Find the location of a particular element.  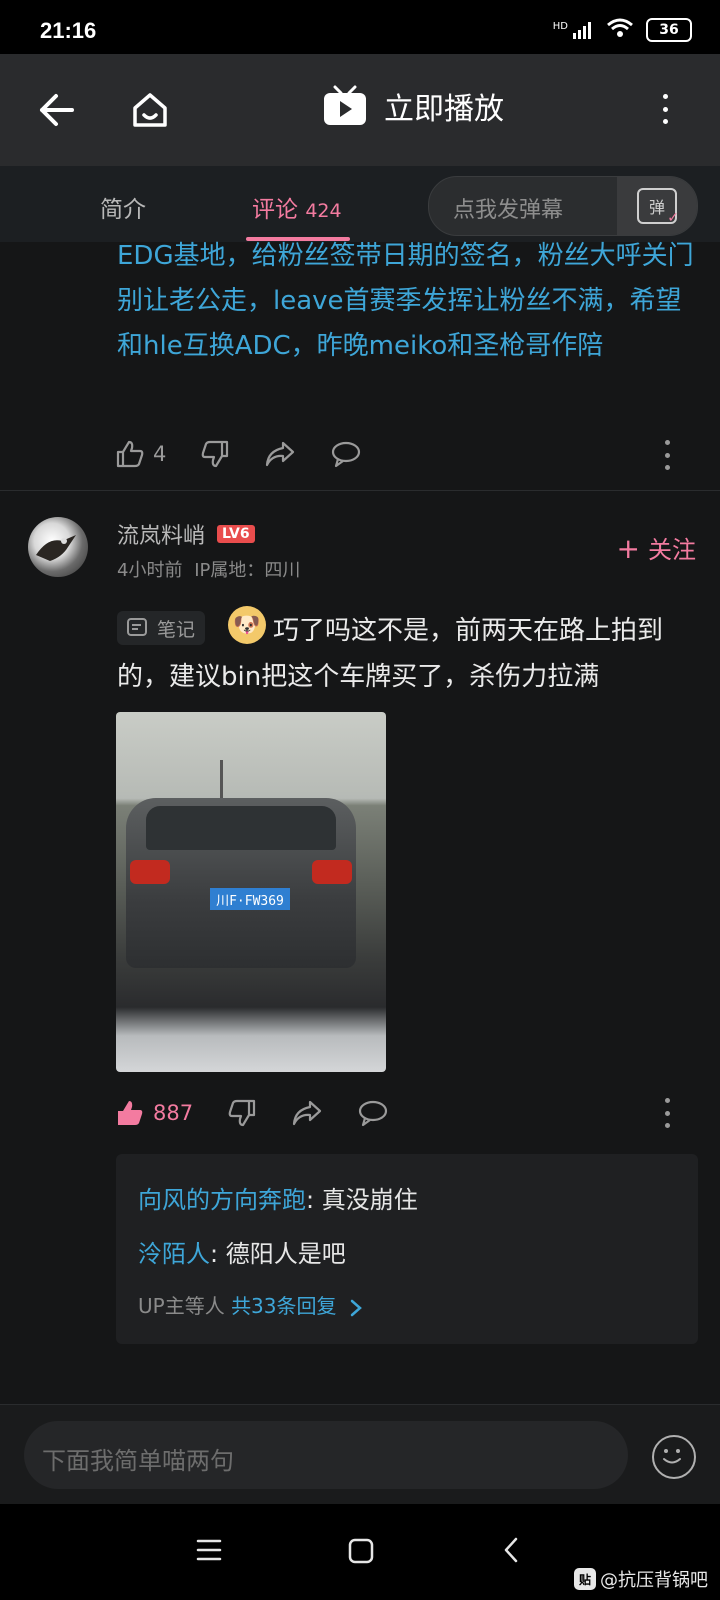

back-arrow-icon is located at coordinates (57, 110).